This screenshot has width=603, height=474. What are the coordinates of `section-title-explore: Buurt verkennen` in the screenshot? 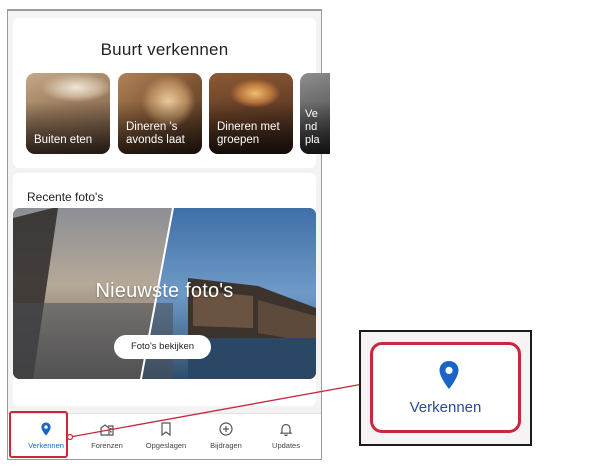 It's located at (164, 49).